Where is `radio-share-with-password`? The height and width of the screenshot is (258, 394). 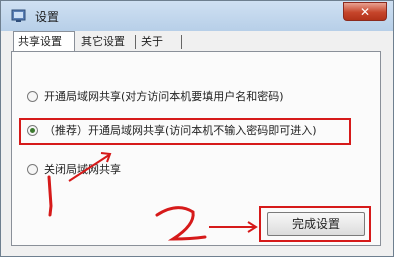
radio-share-with-password is located at coordinates (32, 96).